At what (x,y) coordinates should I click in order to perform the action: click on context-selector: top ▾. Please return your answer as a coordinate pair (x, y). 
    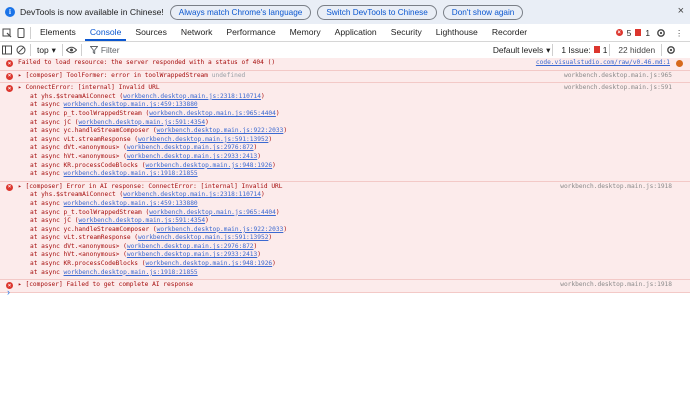
    Looking at the image, I should click on (46, 50).